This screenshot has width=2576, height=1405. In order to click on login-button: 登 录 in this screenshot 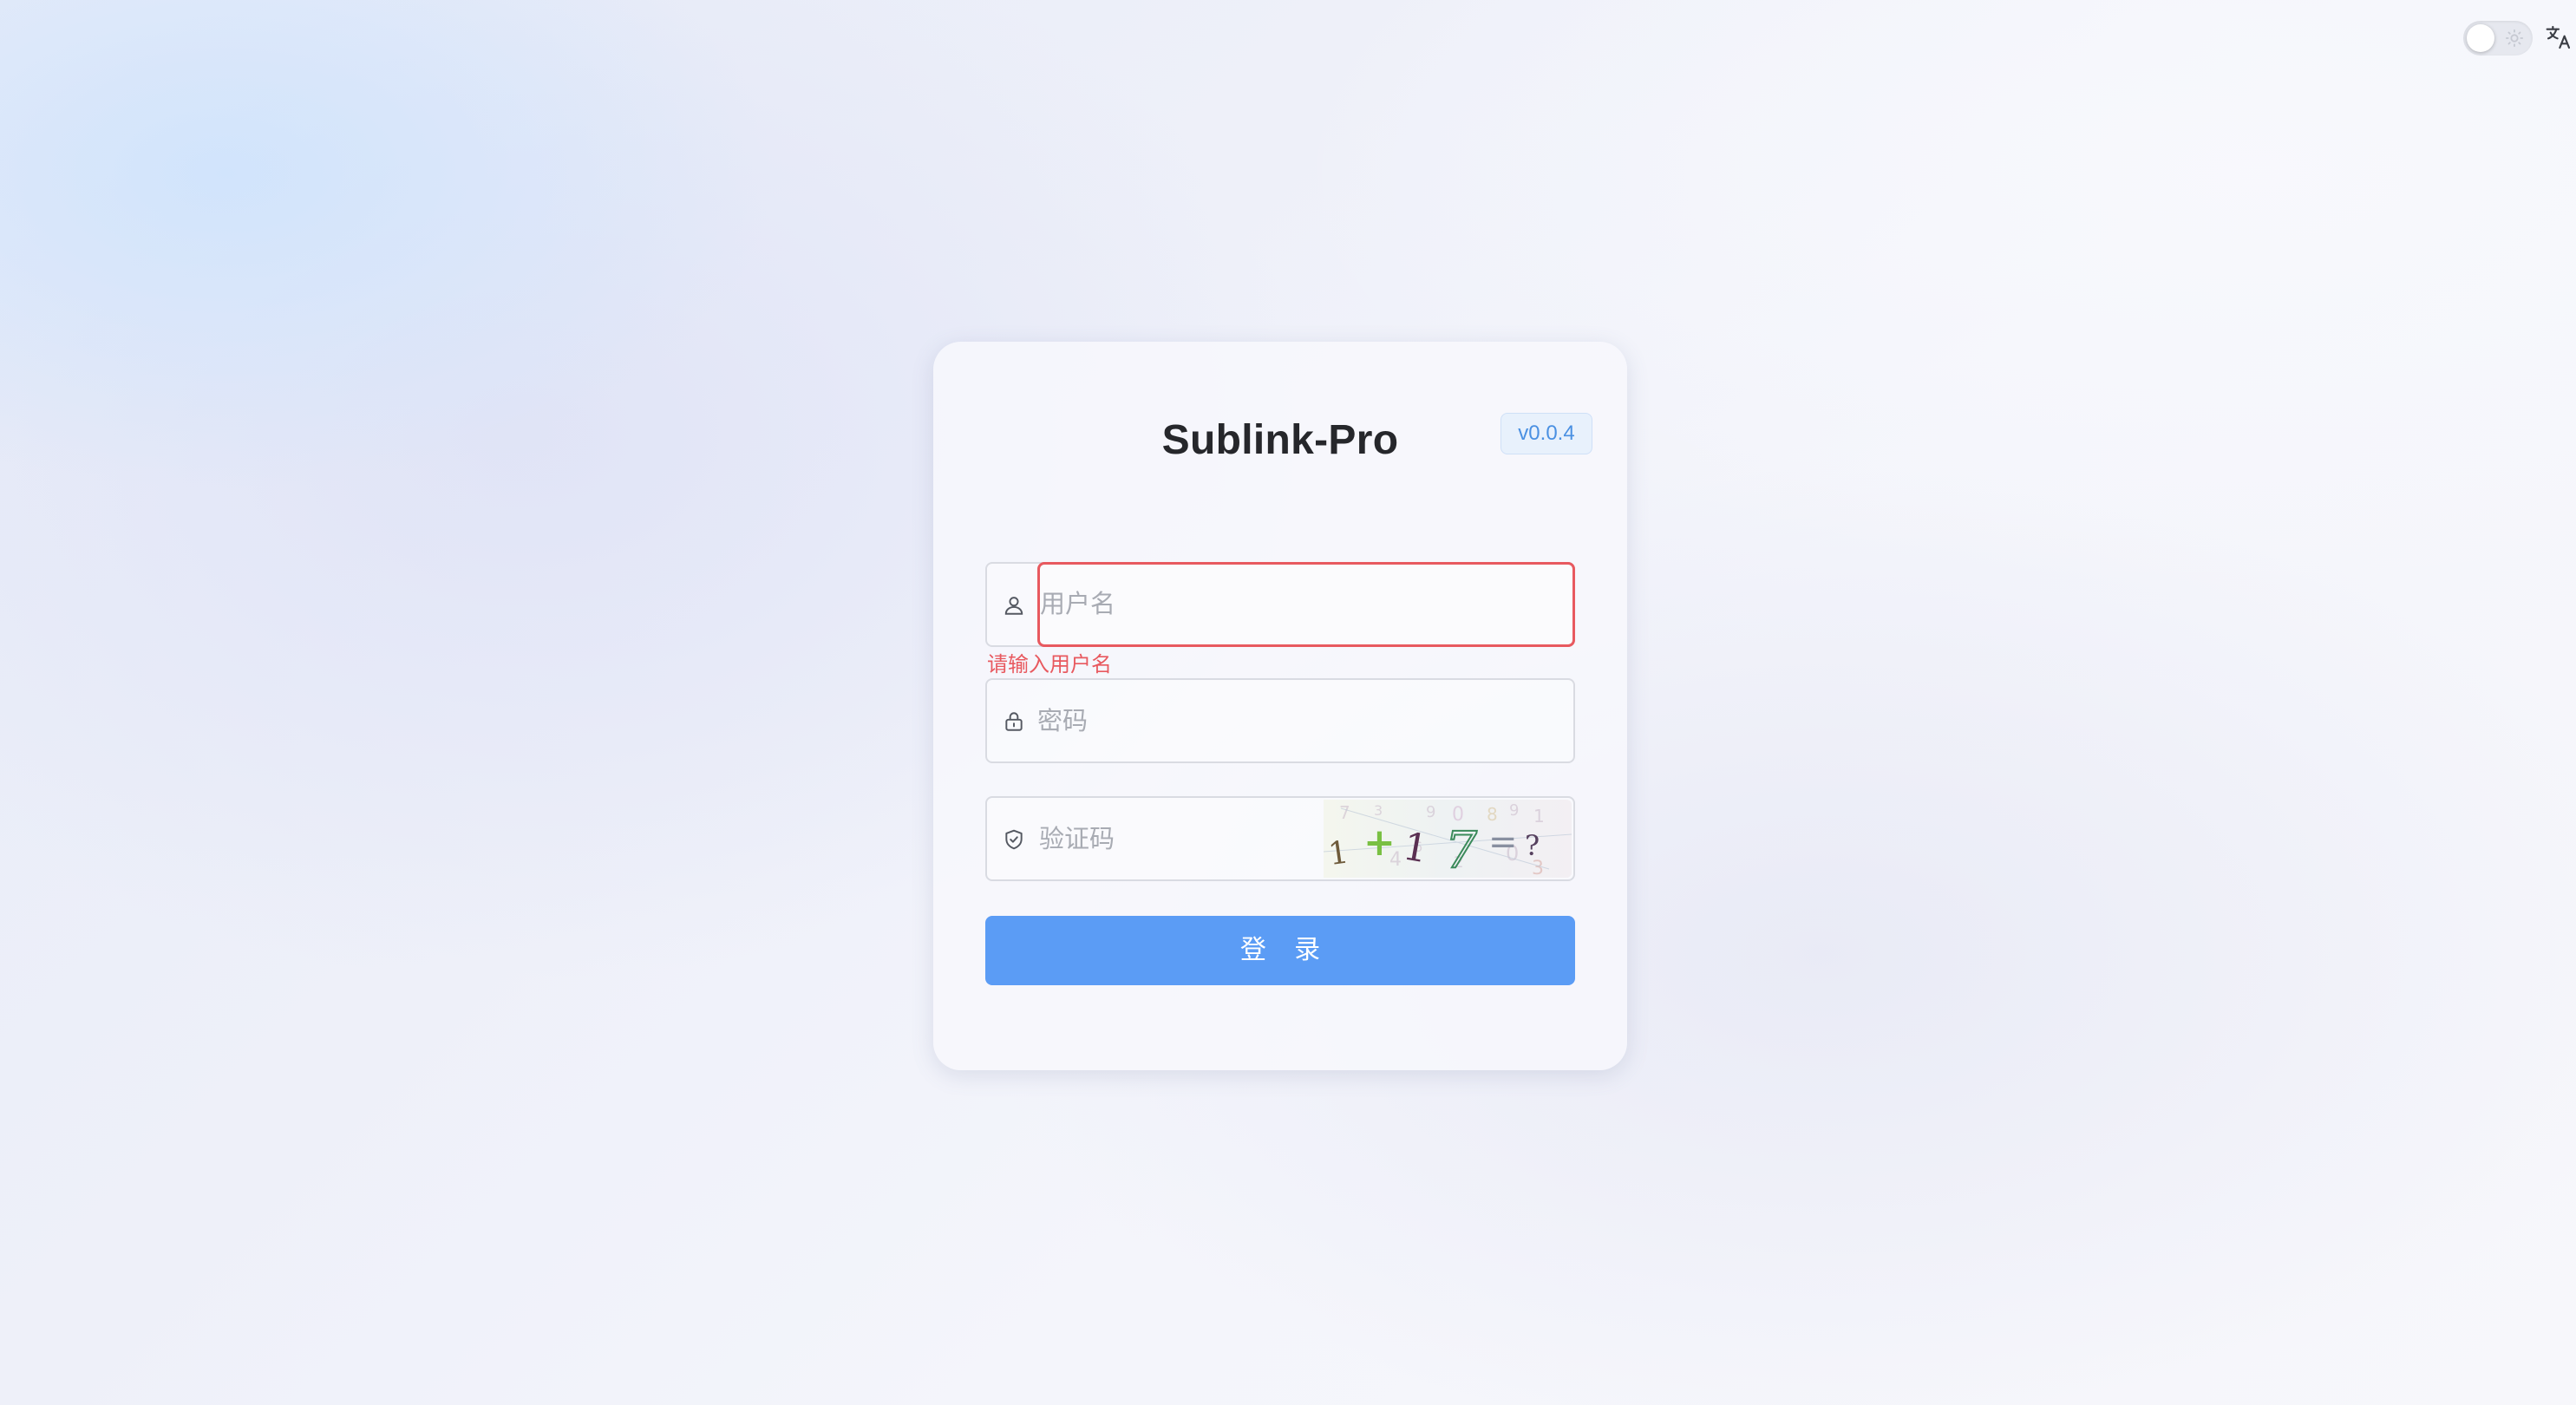, I will do `click(1280, 951)`.